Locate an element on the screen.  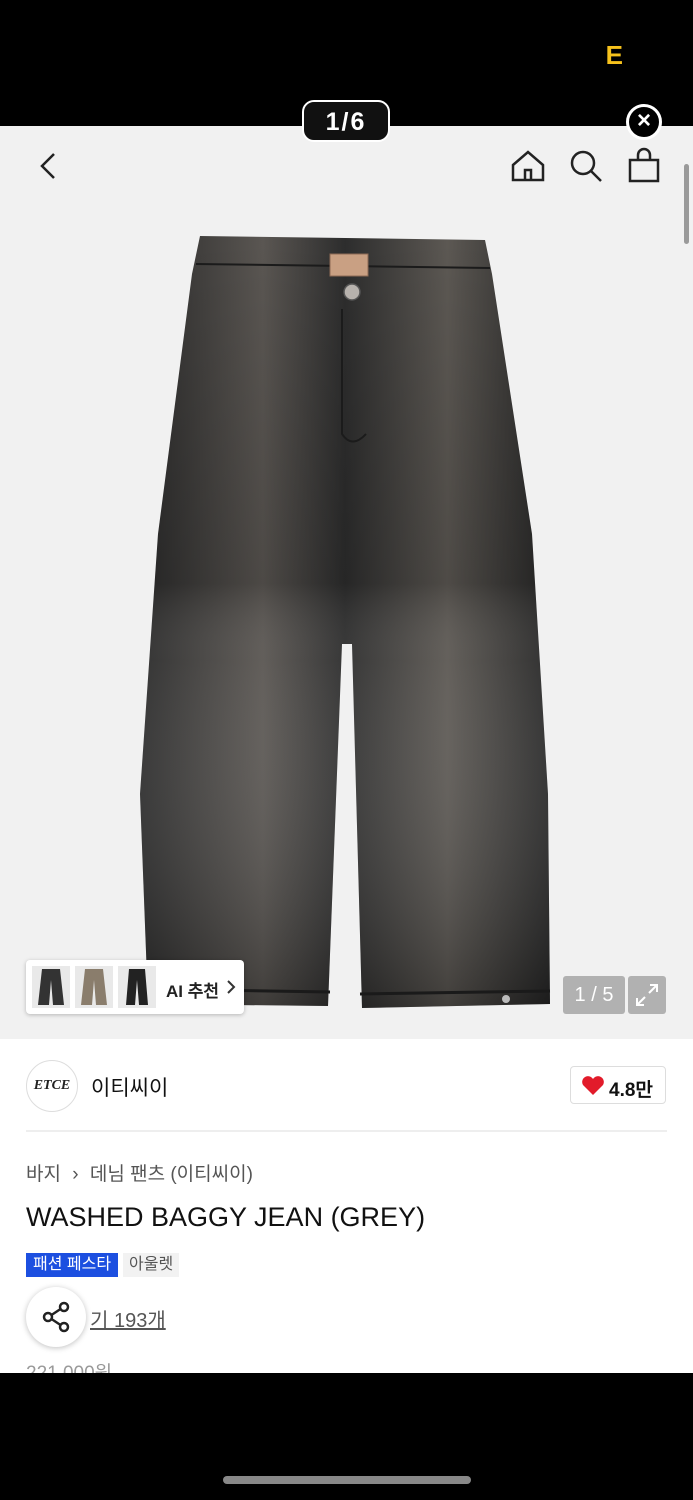
share-button is located at coordinates (56, 1317).